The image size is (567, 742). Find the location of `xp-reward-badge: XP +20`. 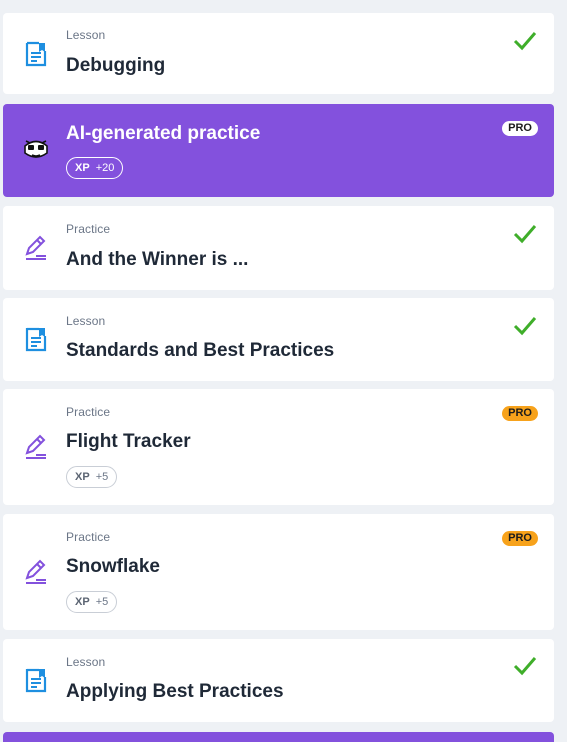

xp-reward-badge: XP +20 is located at coordinates (95, 168).